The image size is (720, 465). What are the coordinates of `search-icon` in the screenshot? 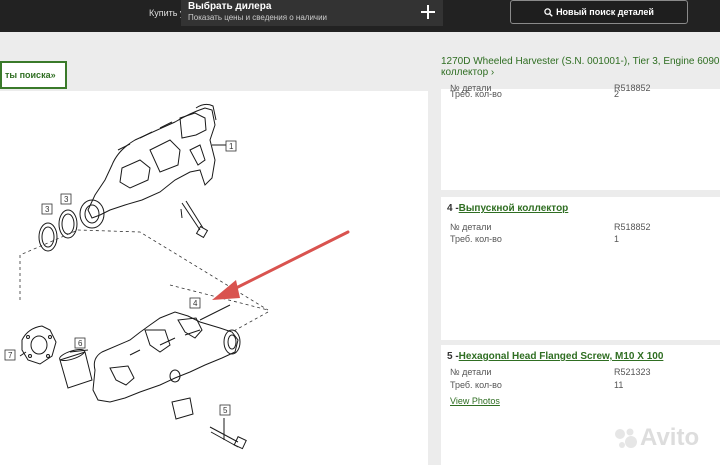 It's located at (548, 12).